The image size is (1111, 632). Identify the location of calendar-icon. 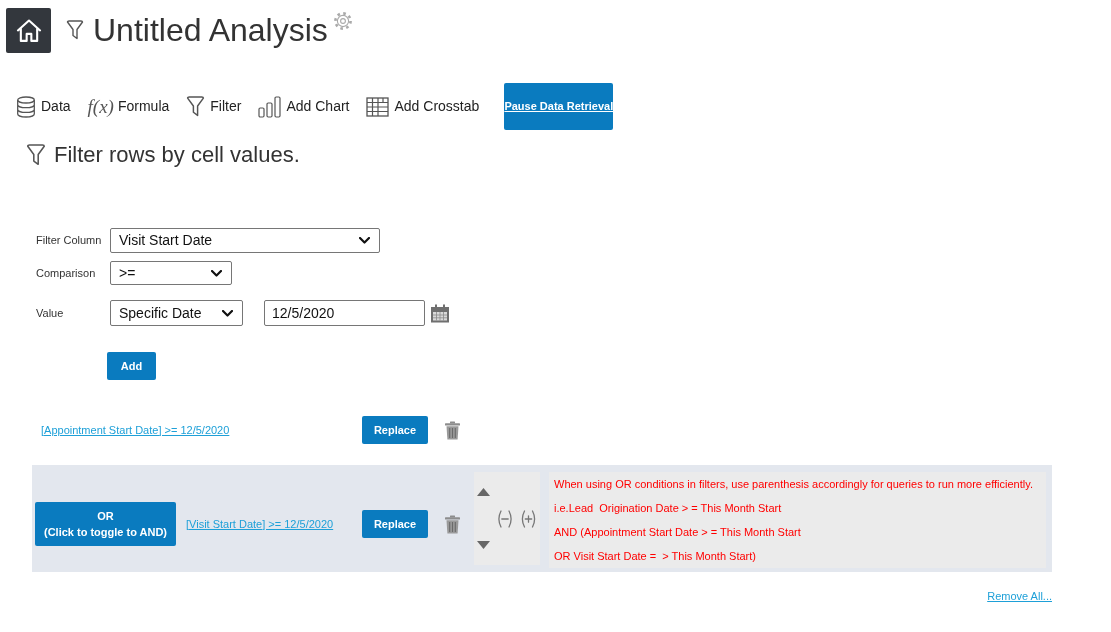
(440, 313).